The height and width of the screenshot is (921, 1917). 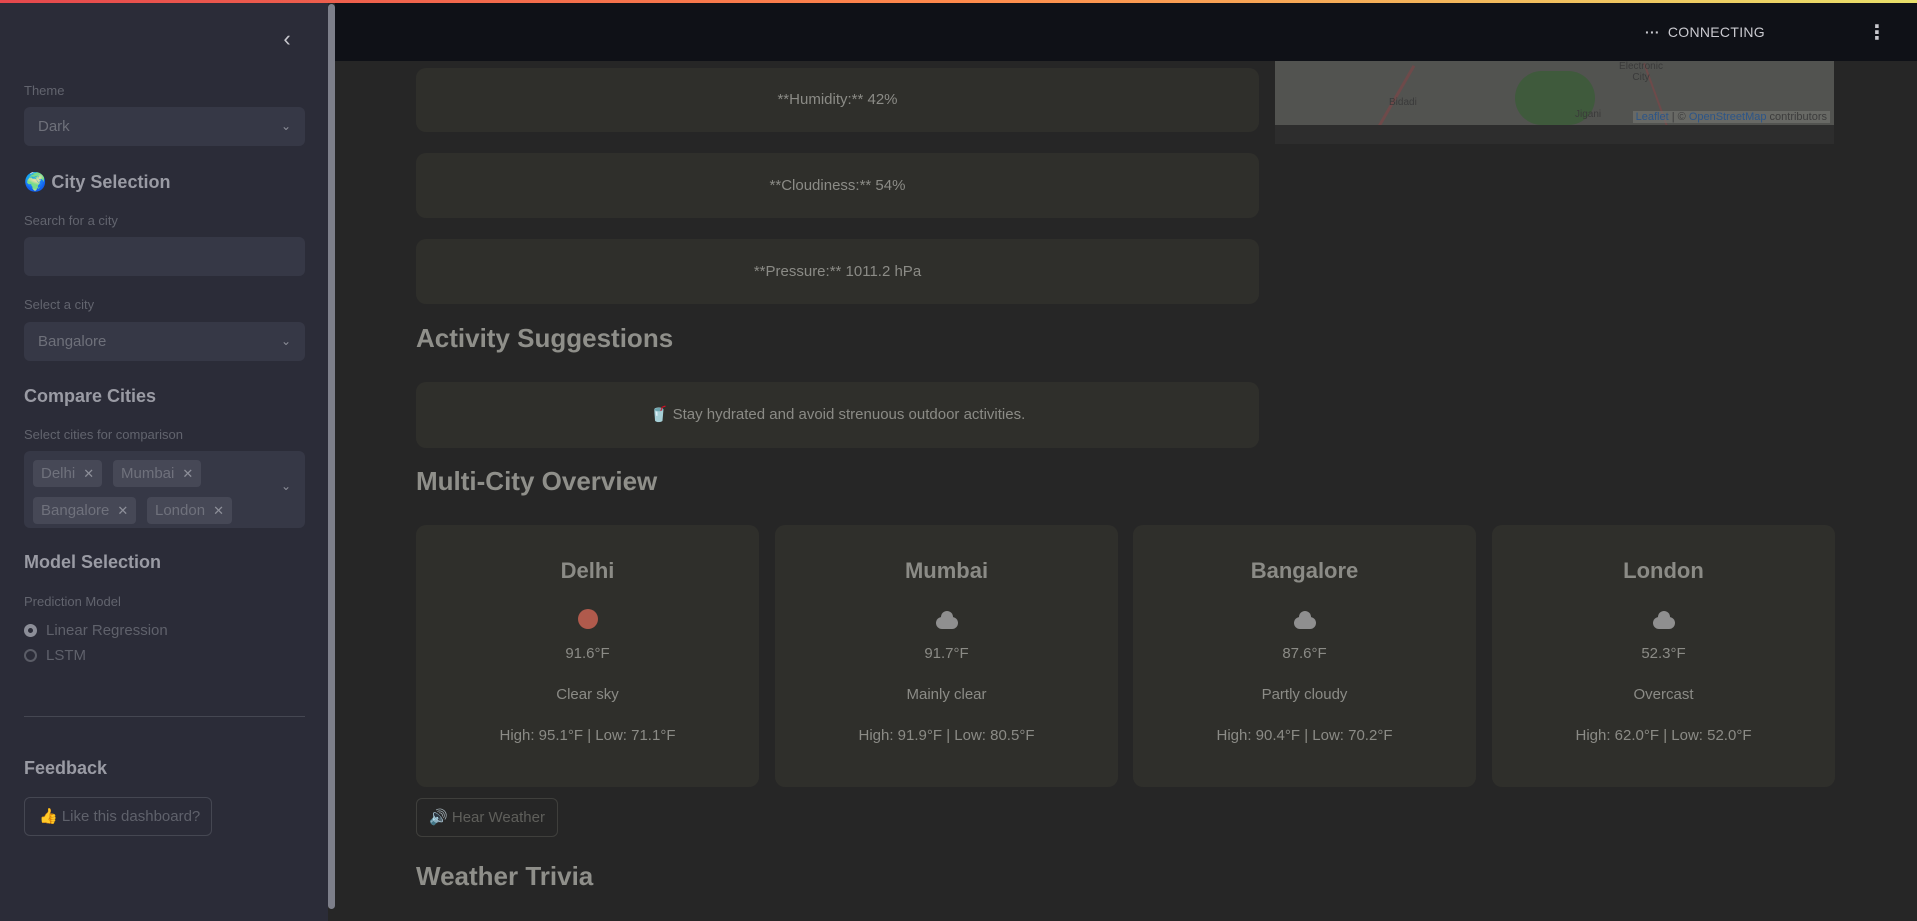 What do you see at coordinates (189, 510) in the screenshot?
I see `chip-london: London ✕` at bounding box center [189, 510].